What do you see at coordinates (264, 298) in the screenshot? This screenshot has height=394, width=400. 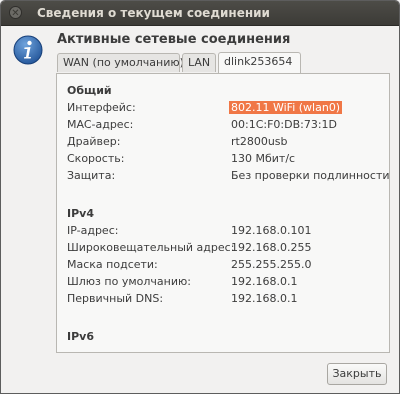 I see `primary-dns-value: 192.168.0.1` at bounding box center [264, 298].